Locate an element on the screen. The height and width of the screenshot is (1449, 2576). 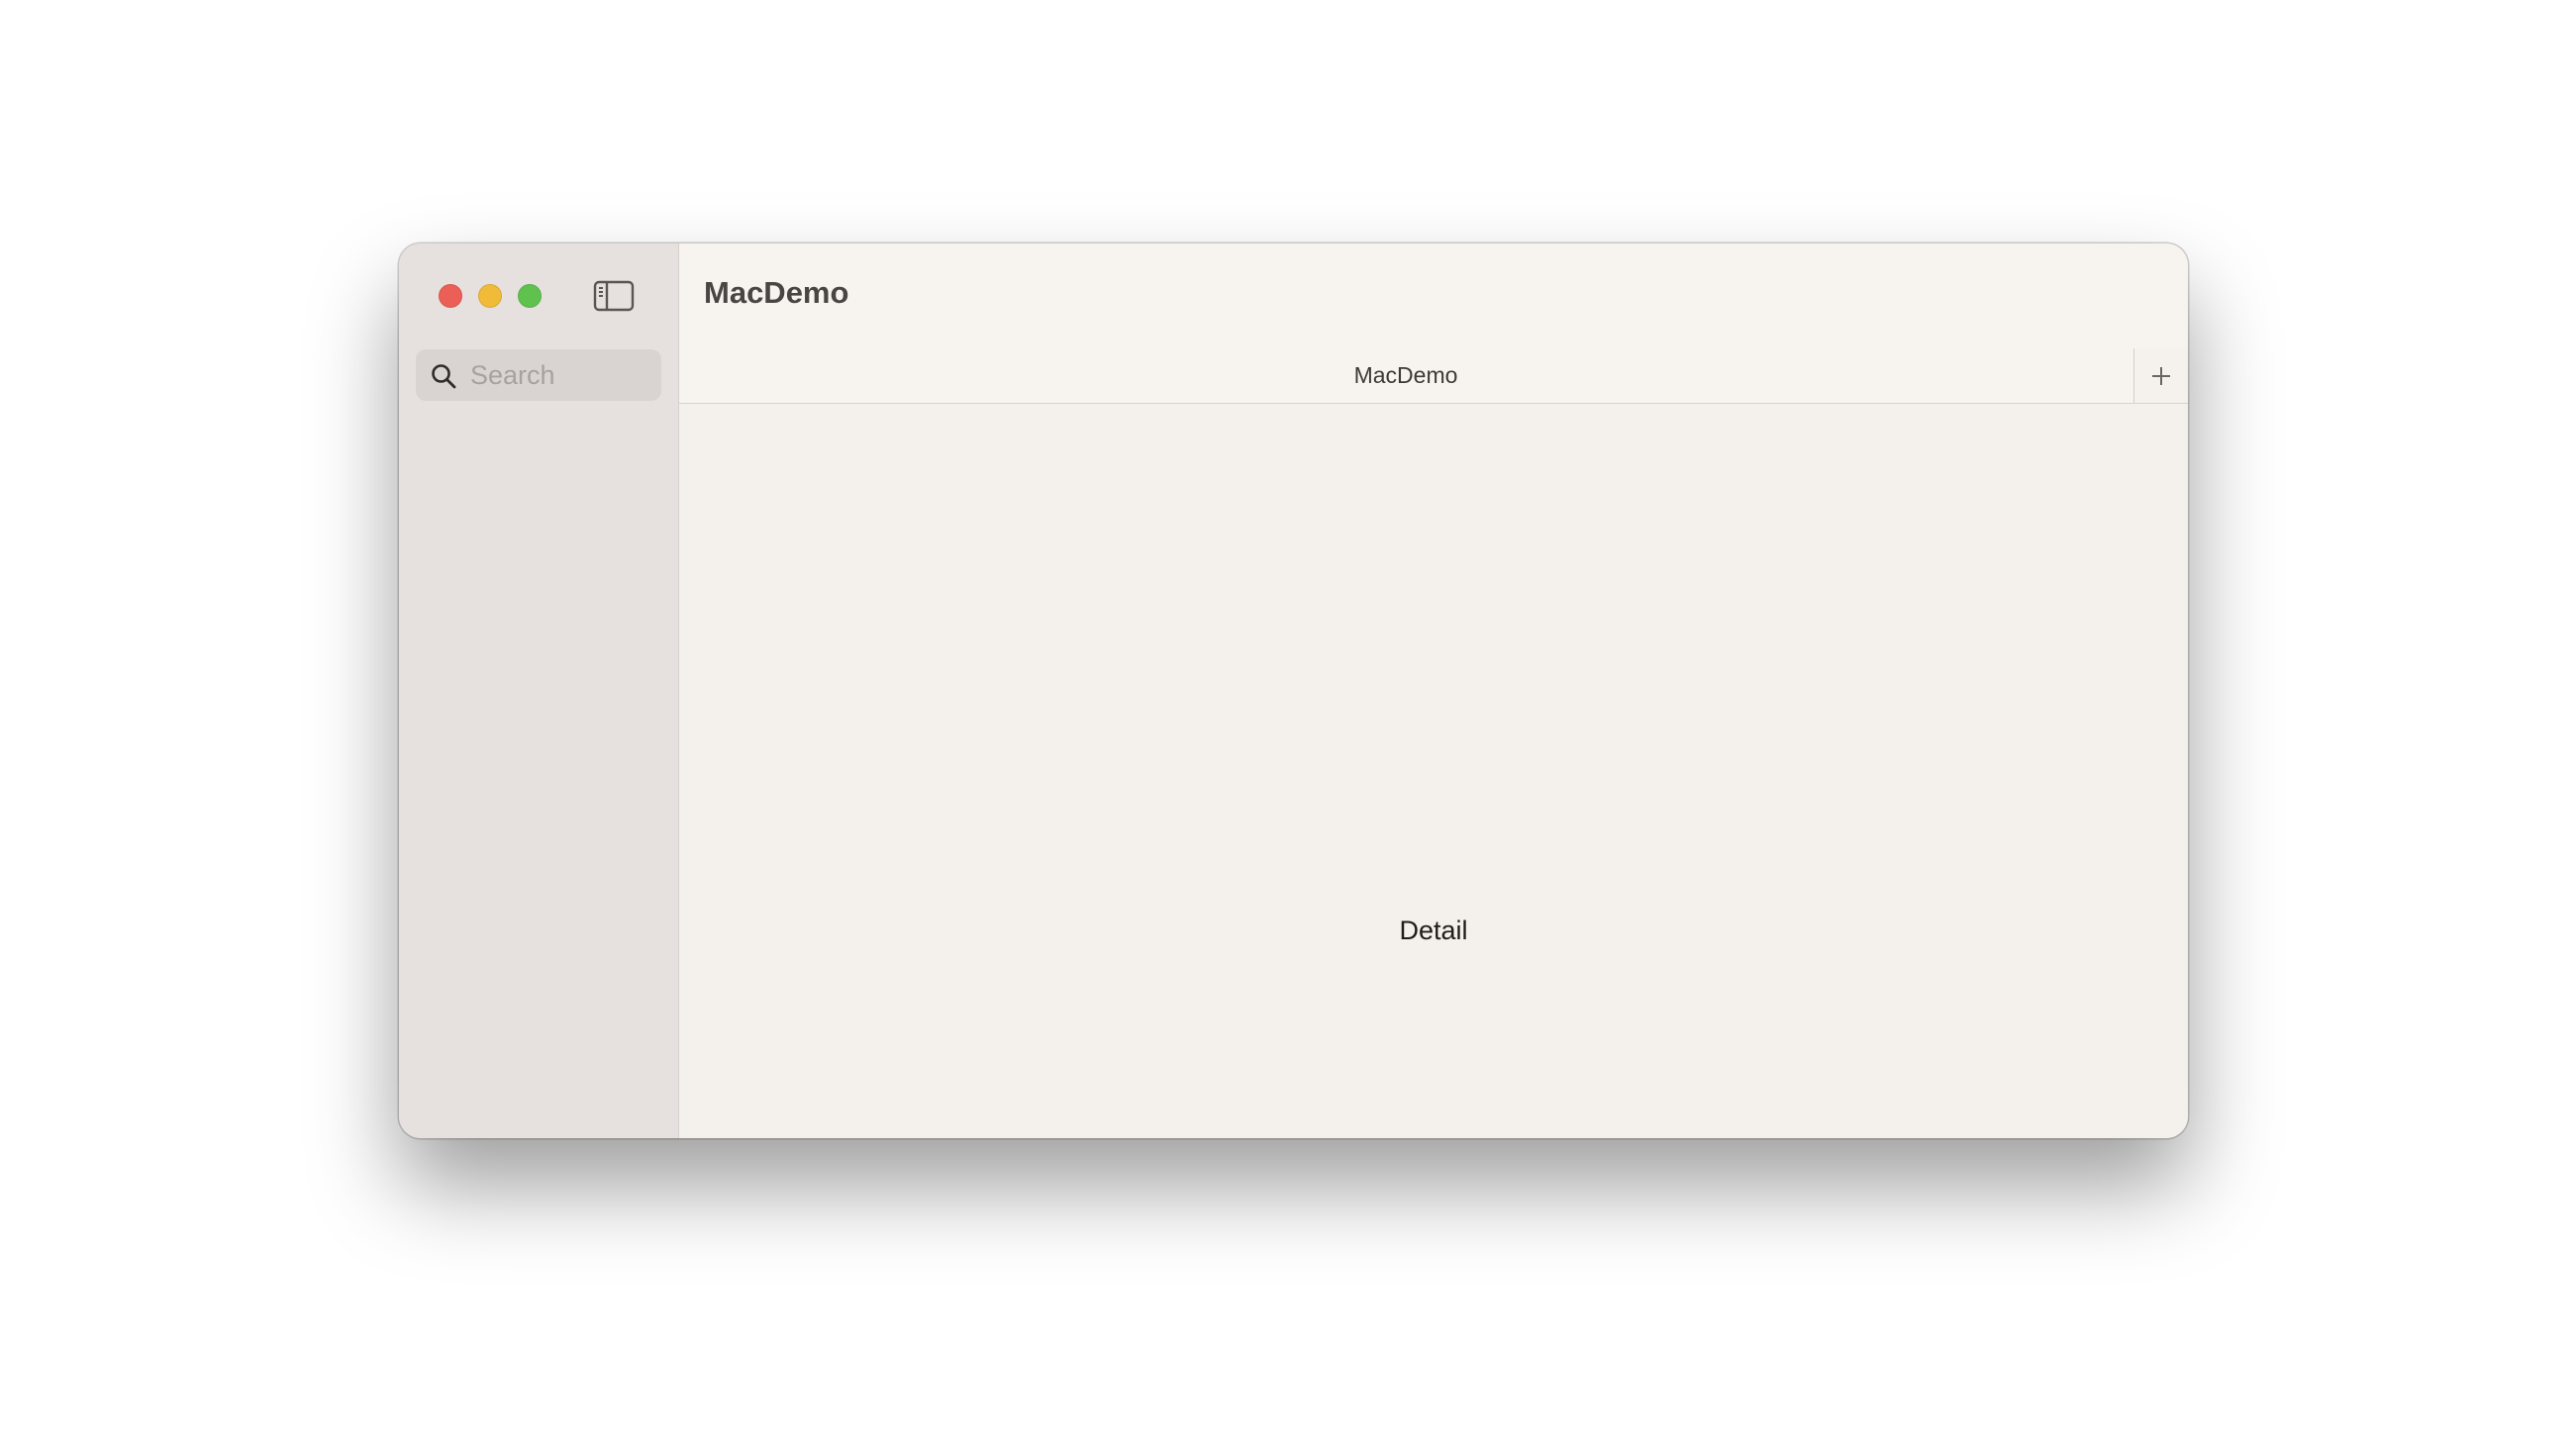
sidebar-toggle-icon is located at coordinates (614, 296).